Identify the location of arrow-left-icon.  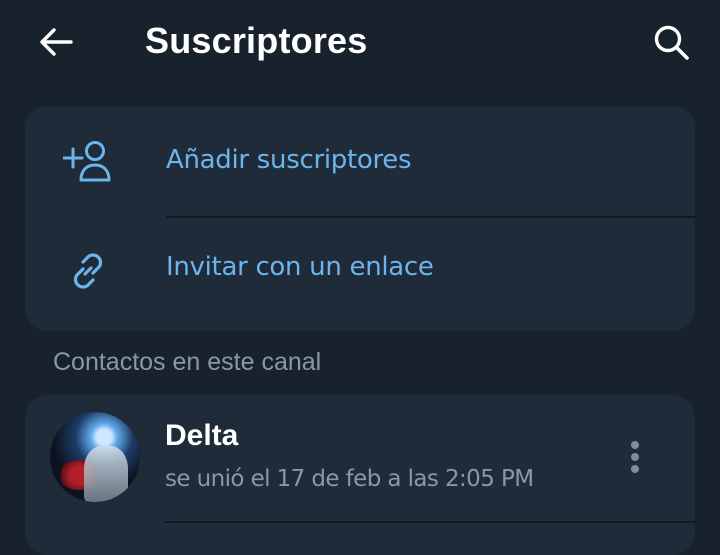
(56, 42).